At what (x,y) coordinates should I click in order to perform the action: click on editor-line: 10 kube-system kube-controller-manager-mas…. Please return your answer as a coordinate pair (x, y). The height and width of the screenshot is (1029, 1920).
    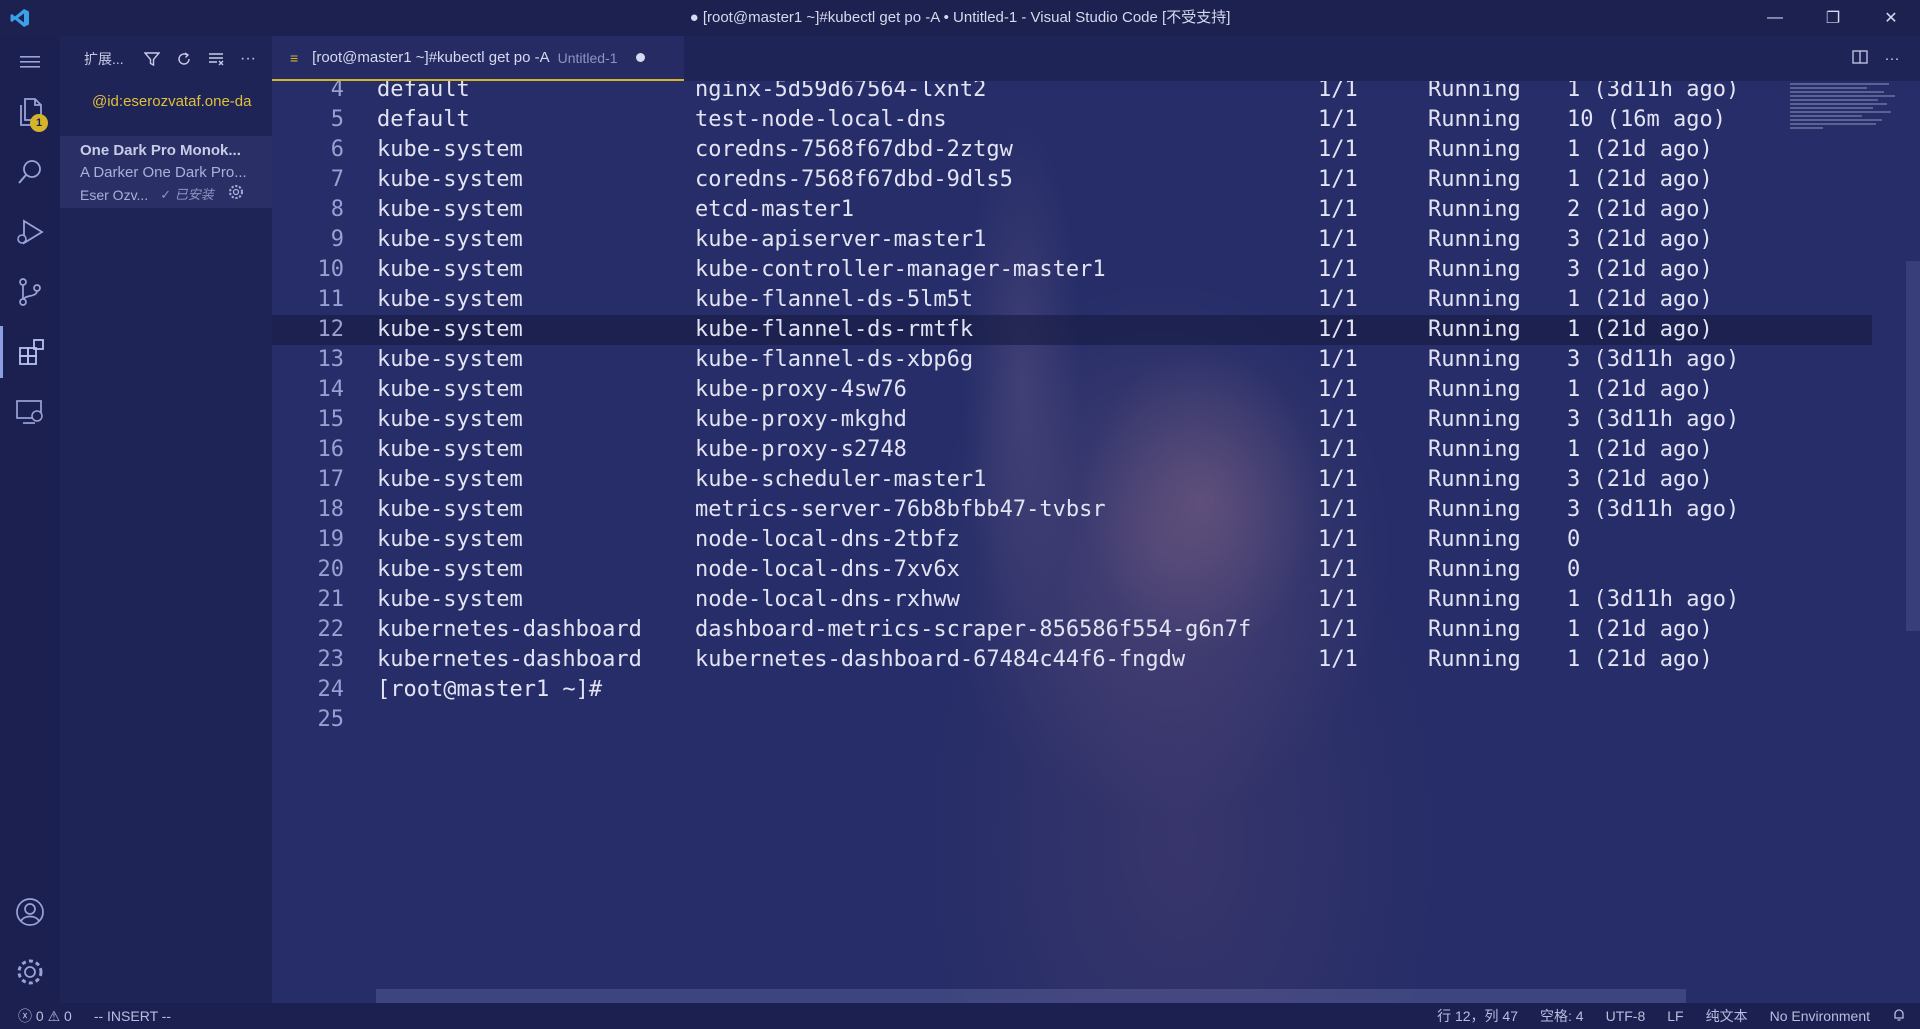
    Looking at the image, I should click on (1072, 270).